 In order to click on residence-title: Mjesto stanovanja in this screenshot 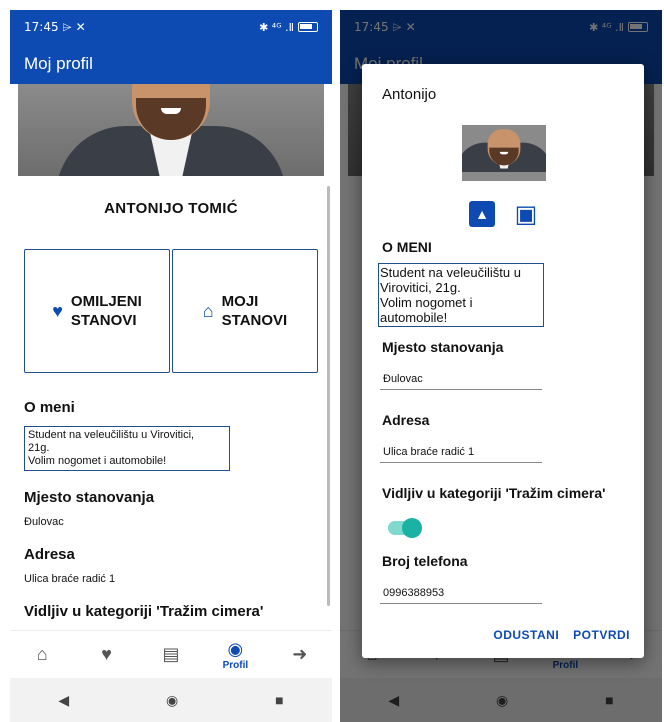, I will do `click(89, 497)`.